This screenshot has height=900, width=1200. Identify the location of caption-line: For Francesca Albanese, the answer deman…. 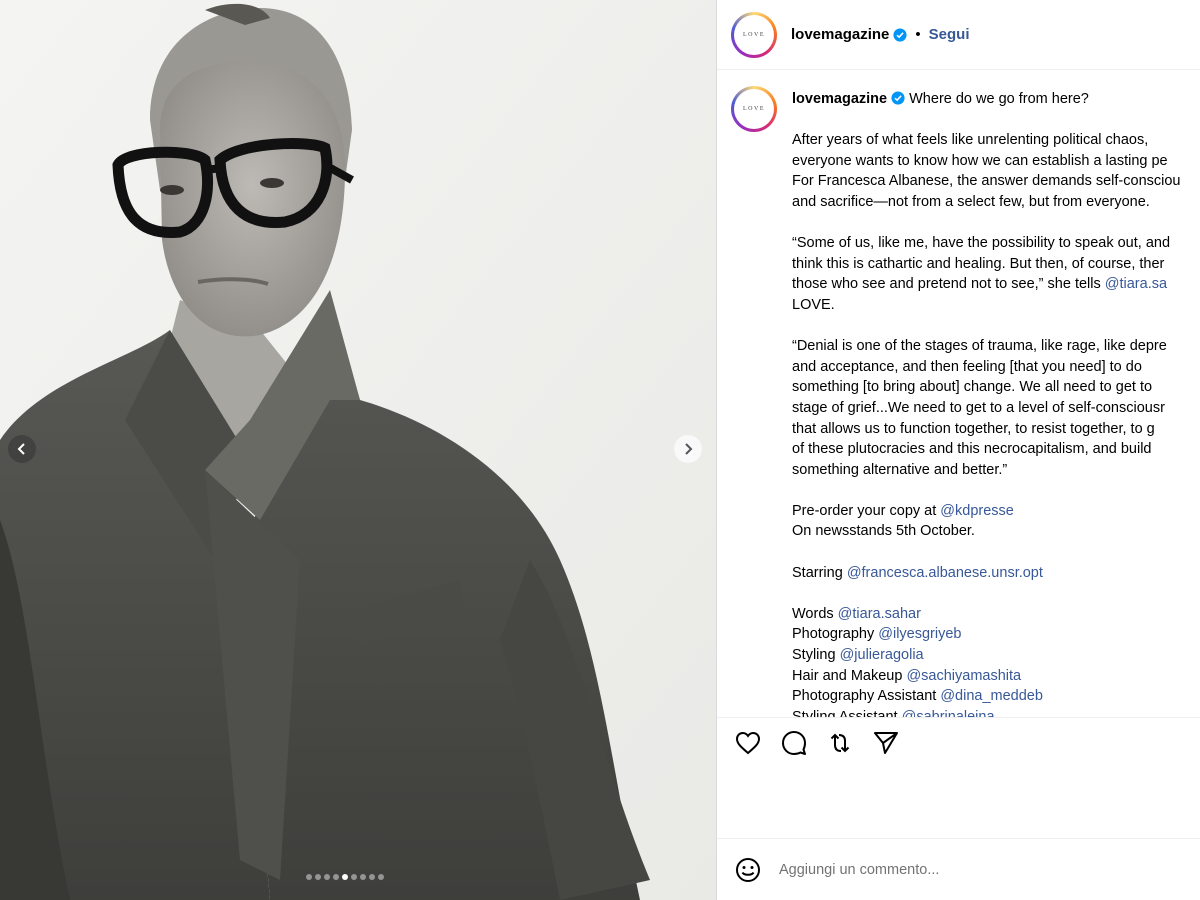
(996, 181).